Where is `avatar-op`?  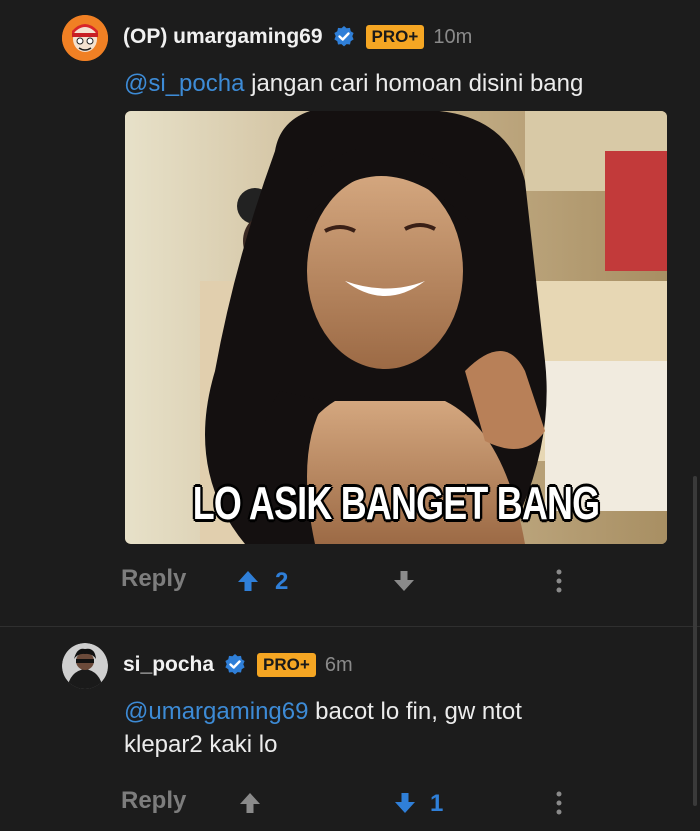
avatar-op is located at coordinates (85, 38).